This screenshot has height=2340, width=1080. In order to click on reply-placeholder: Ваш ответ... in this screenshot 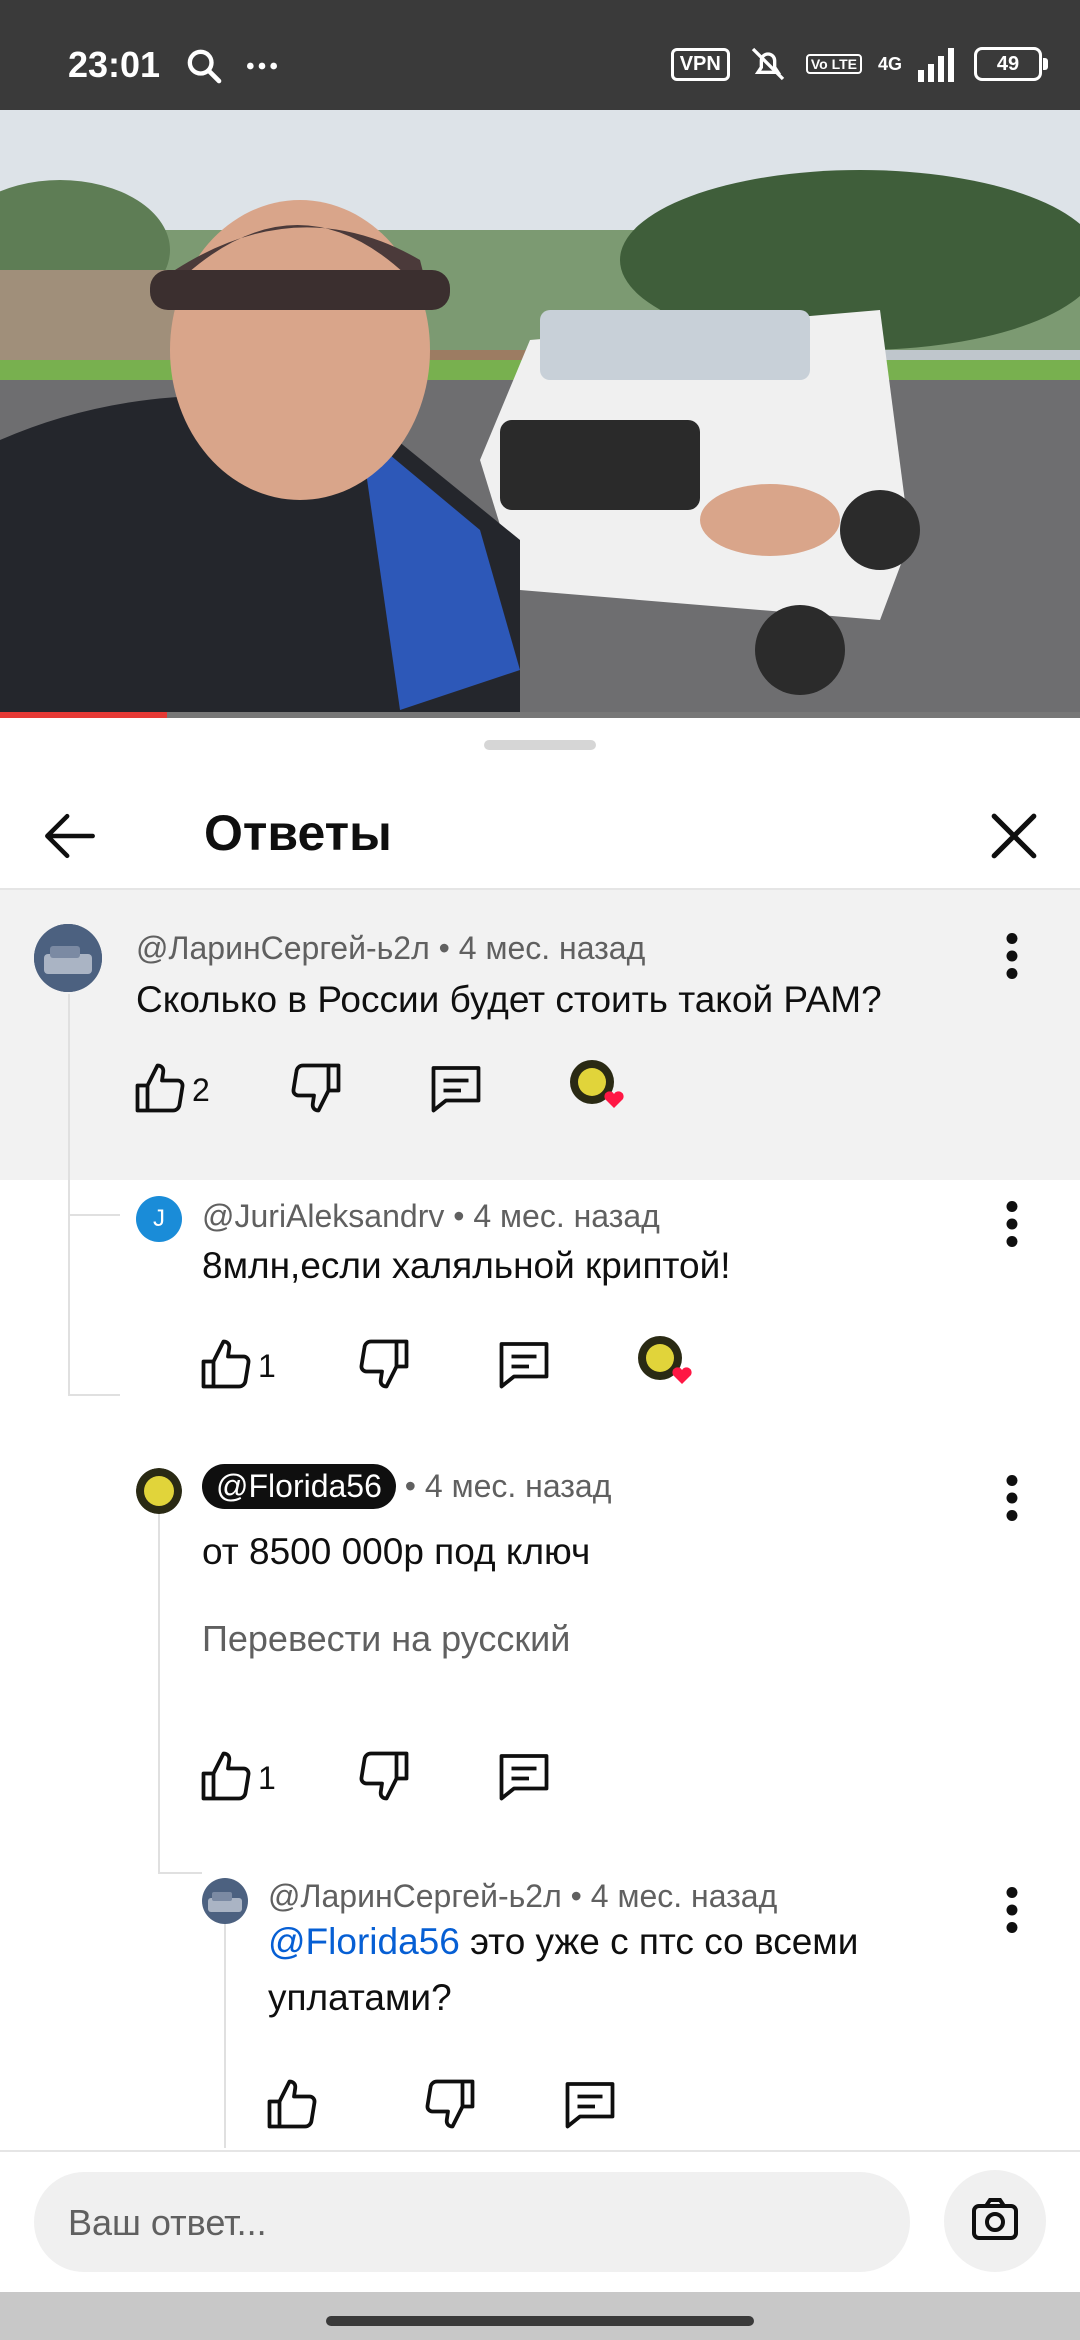, I will do `click(167, 2222)`.